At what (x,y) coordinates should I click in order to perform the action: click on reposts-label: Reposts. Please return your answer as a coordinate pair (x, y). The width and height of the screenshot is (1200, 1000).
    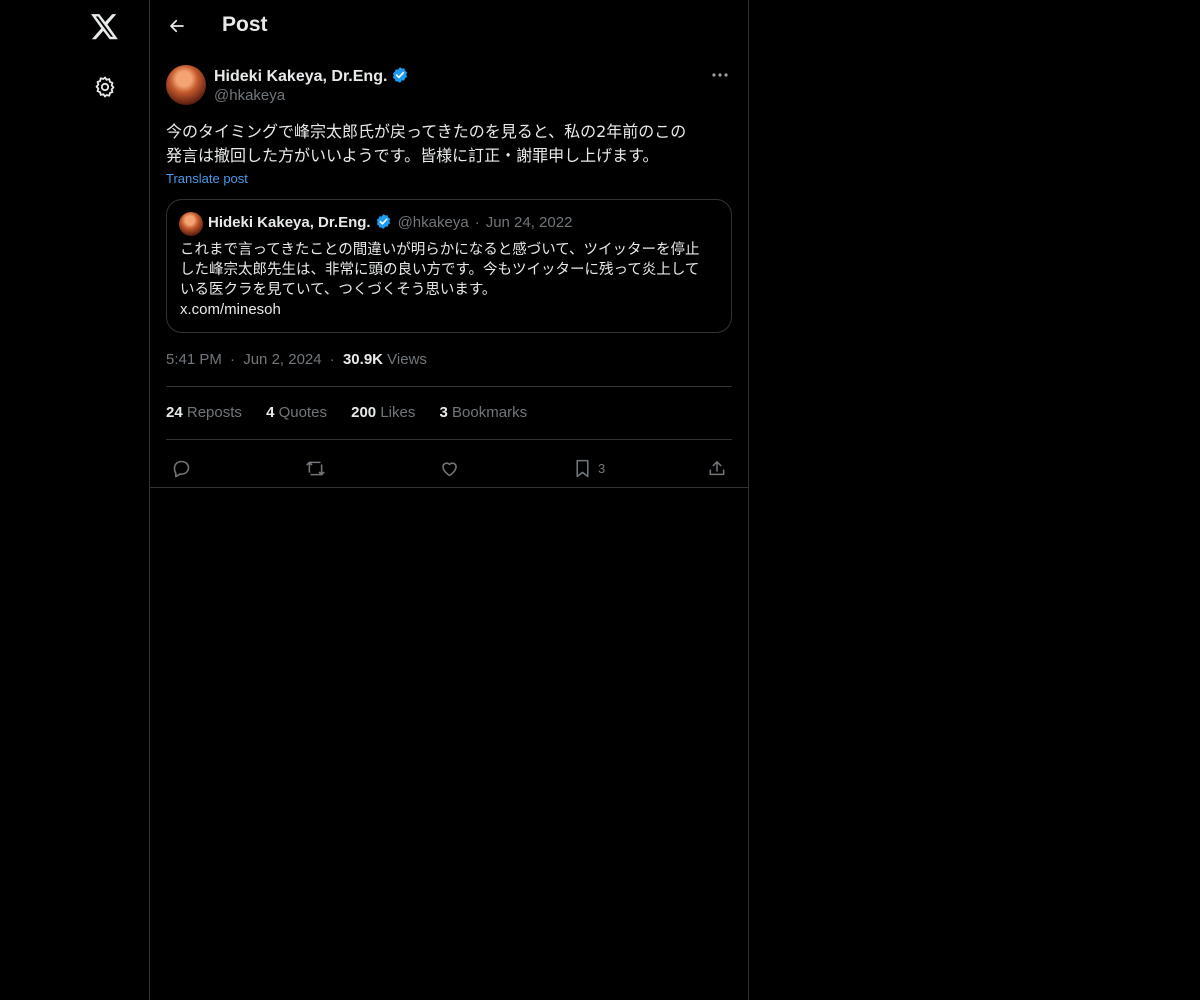
    Looking at the image, I should click on (214, 412).